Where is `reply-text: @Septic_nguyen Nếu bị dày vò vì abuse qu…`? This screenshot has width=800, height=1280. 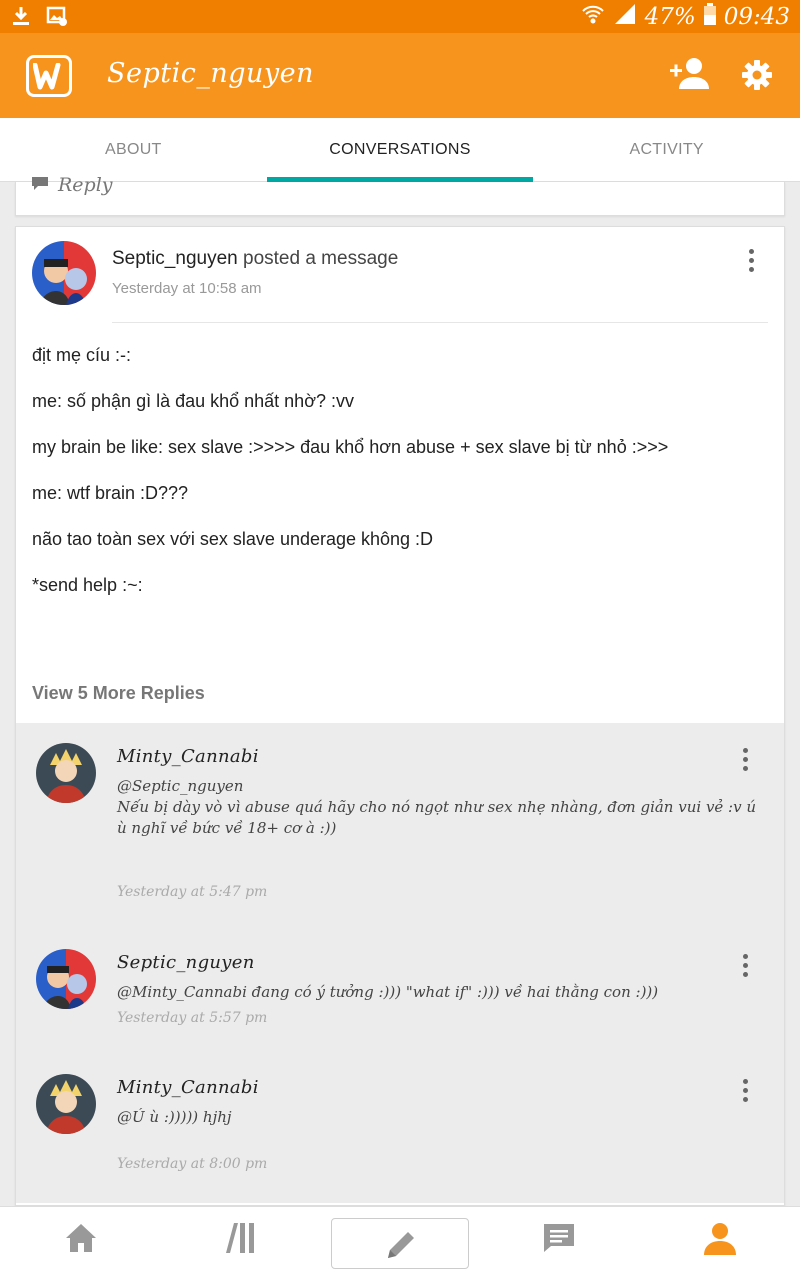 reply-text: @Septic_nguyen Nếu bị dày vò vì abuse qu… is located at coordinates (442, 807).